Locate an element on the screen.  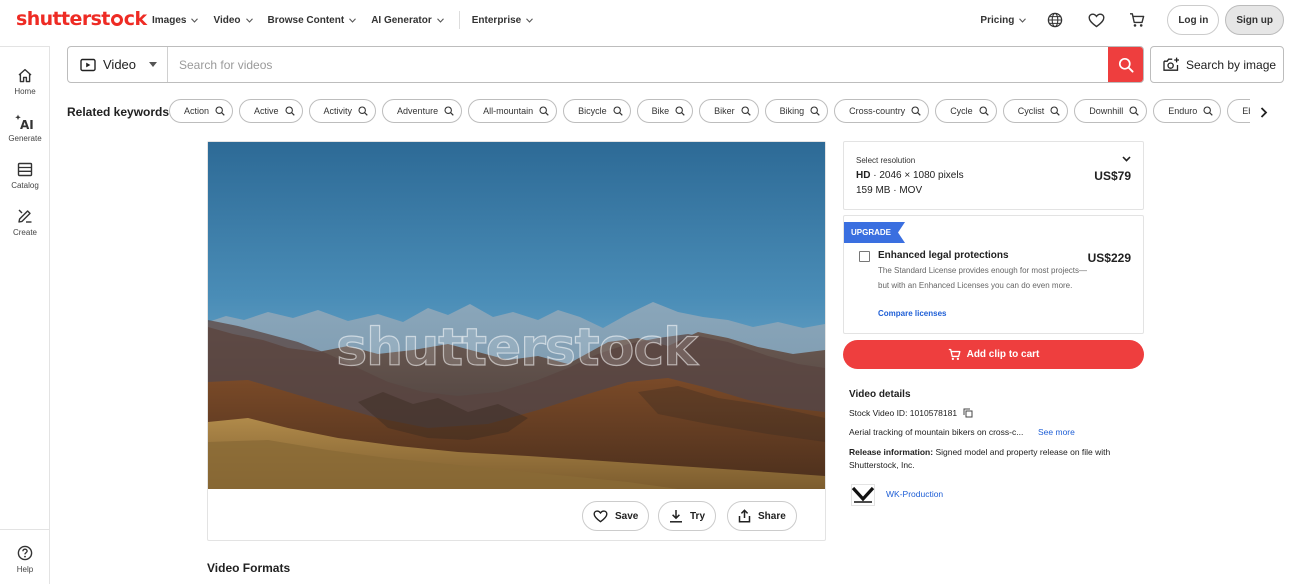
video-watermark: shutterstock is located at coordinates (517, 347).